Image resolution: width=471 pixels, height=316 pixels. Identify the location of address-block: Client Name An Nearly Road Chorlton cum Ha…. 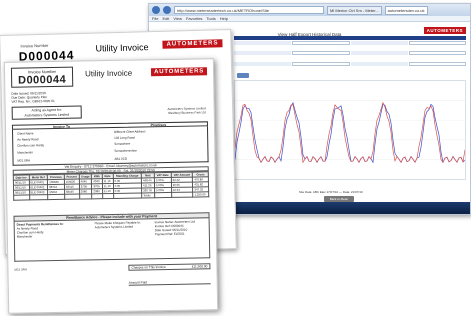
(110, 146).